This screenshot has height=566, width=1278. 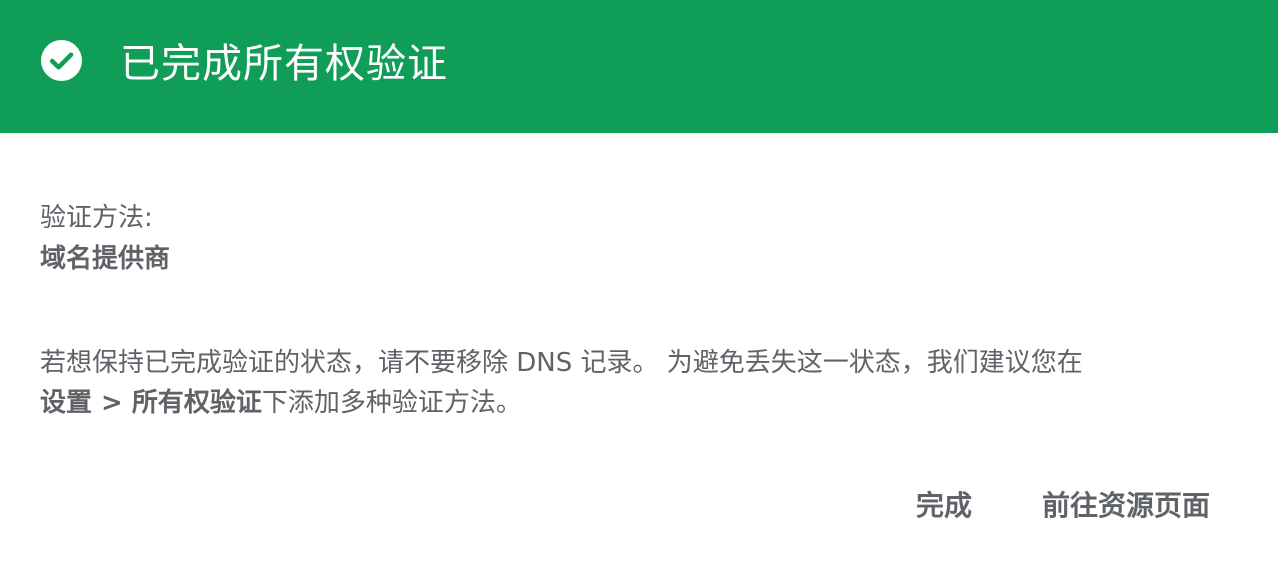 What do you see at coordinates (151, 403) in the screenshot?
I see `settings-path: 设置 > 所有权验证` at bounding box center [151, 403].